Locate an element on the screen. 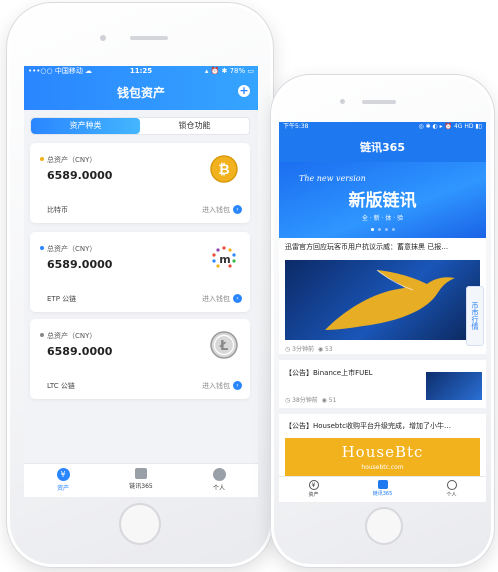 This screenshot has width=498, height=572. asset-card-ltc: 总资产（CNY） 6589.0000 Ł LTC 公链 进入钱包 › is located at coordinates (140, 359).